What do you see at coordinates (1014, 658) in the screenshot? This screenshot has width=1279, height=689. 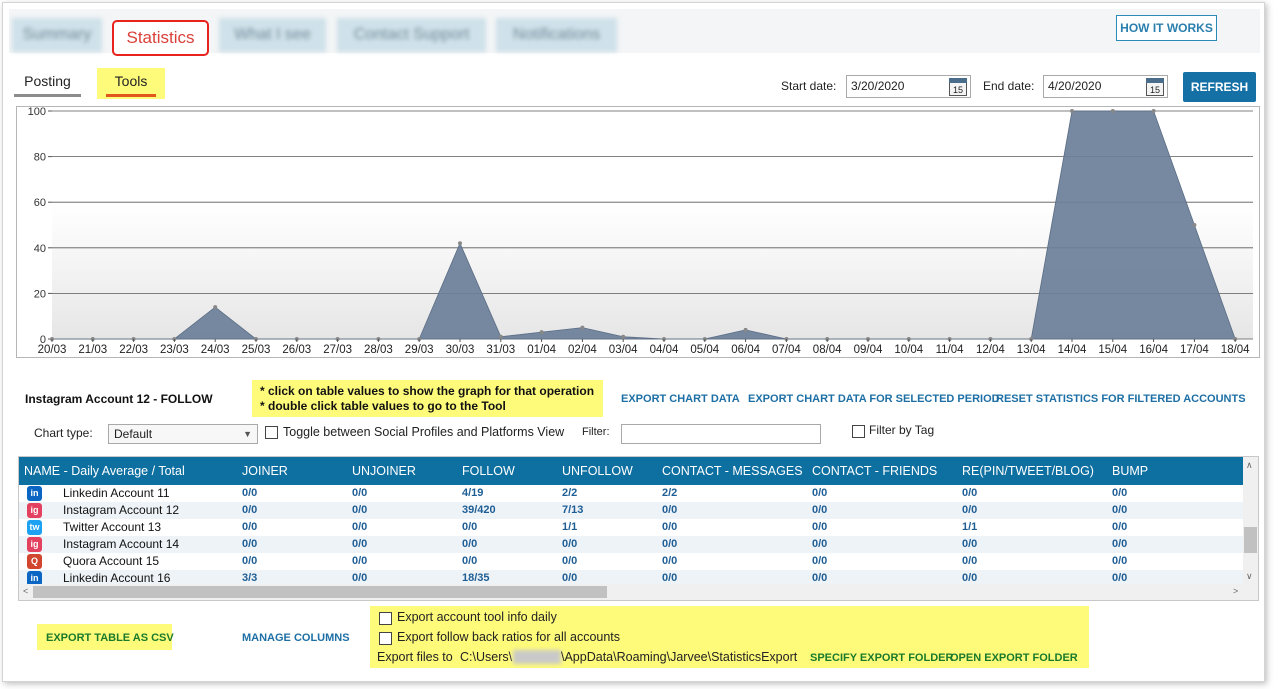 I see `open-export-folder-link: OPEN EXPORT FOLDER` at bounding box center [1014, 658].